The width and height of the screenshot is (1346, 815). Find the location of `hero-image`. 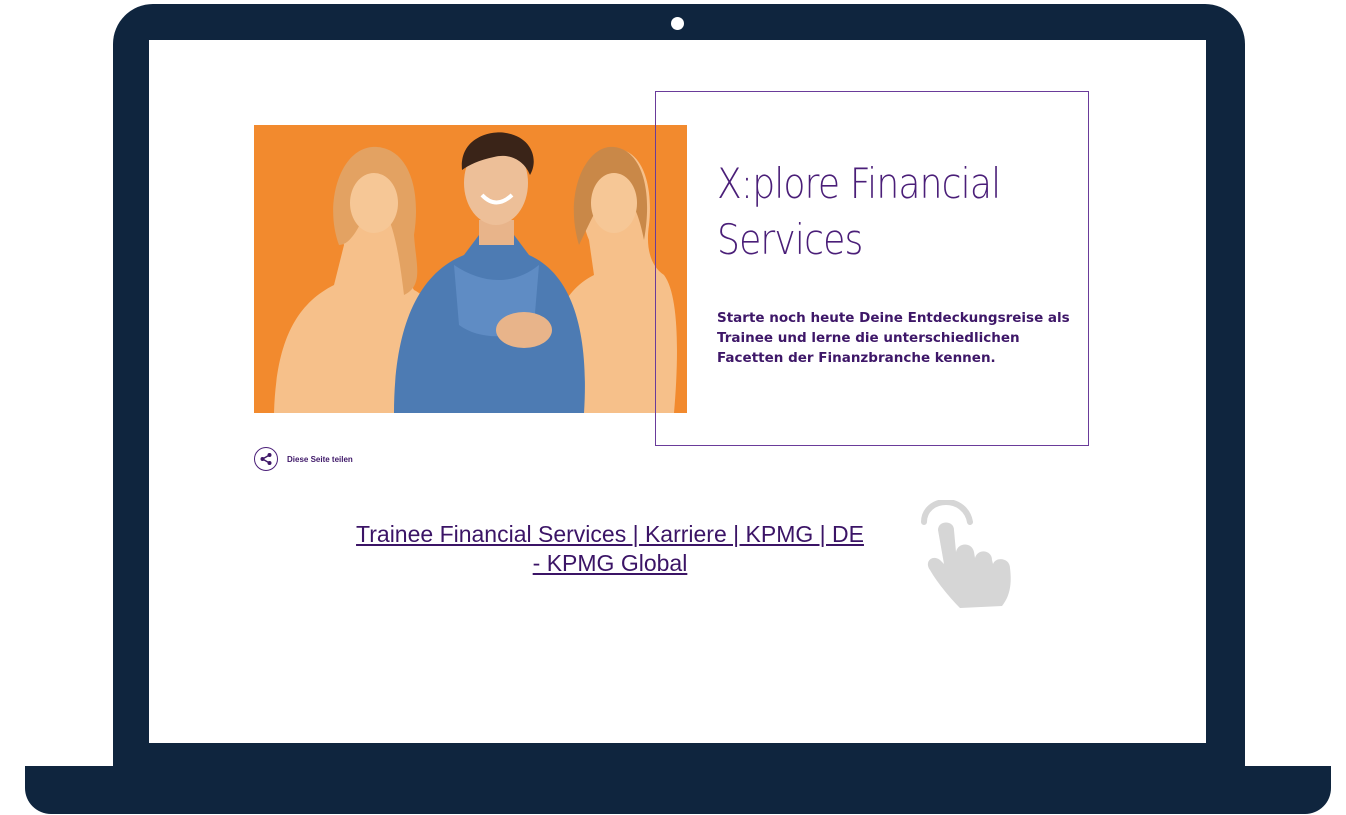

hero-image is located at coordinates (470, 269).